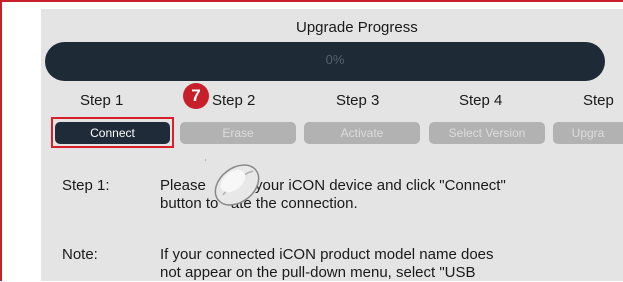 The width and height of the screenshot is (623, 282). What do you see at coordinates (102, 100) in the screenshot?
I see `step-label-1: Step 1` at bounding box center [102, 100].